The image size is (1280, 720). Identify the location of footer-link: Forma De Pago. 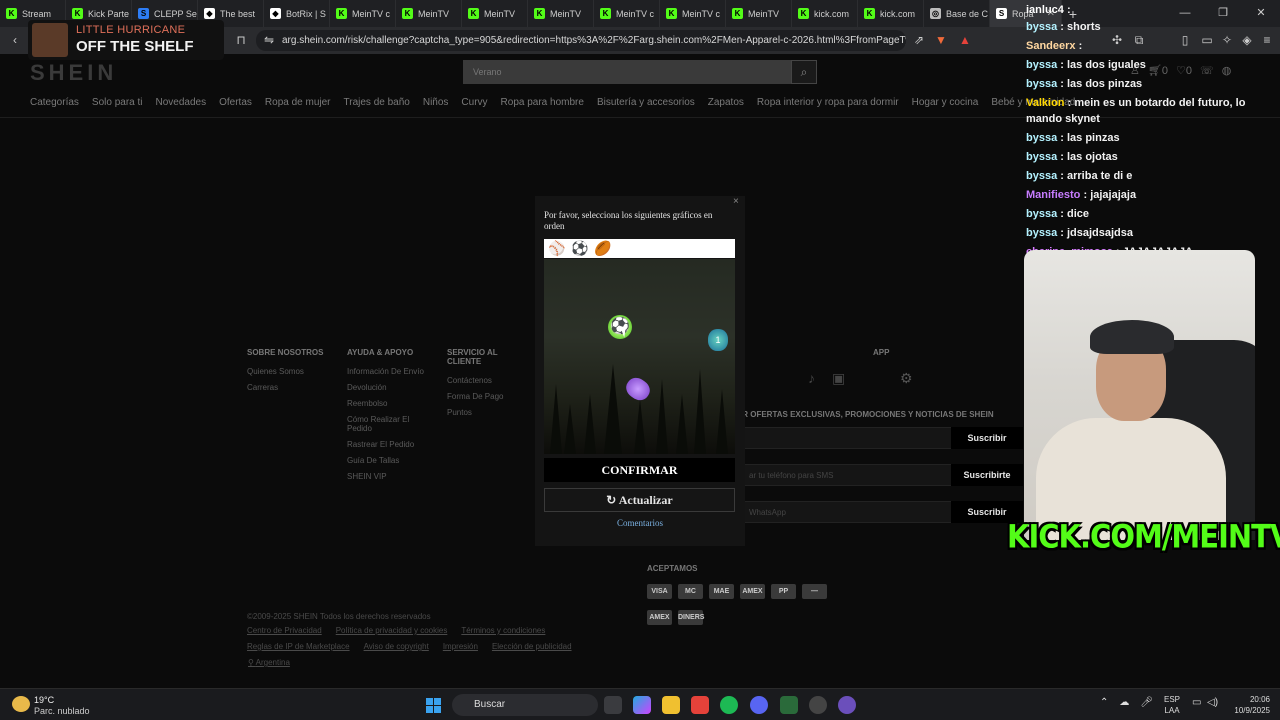
(482, 396).